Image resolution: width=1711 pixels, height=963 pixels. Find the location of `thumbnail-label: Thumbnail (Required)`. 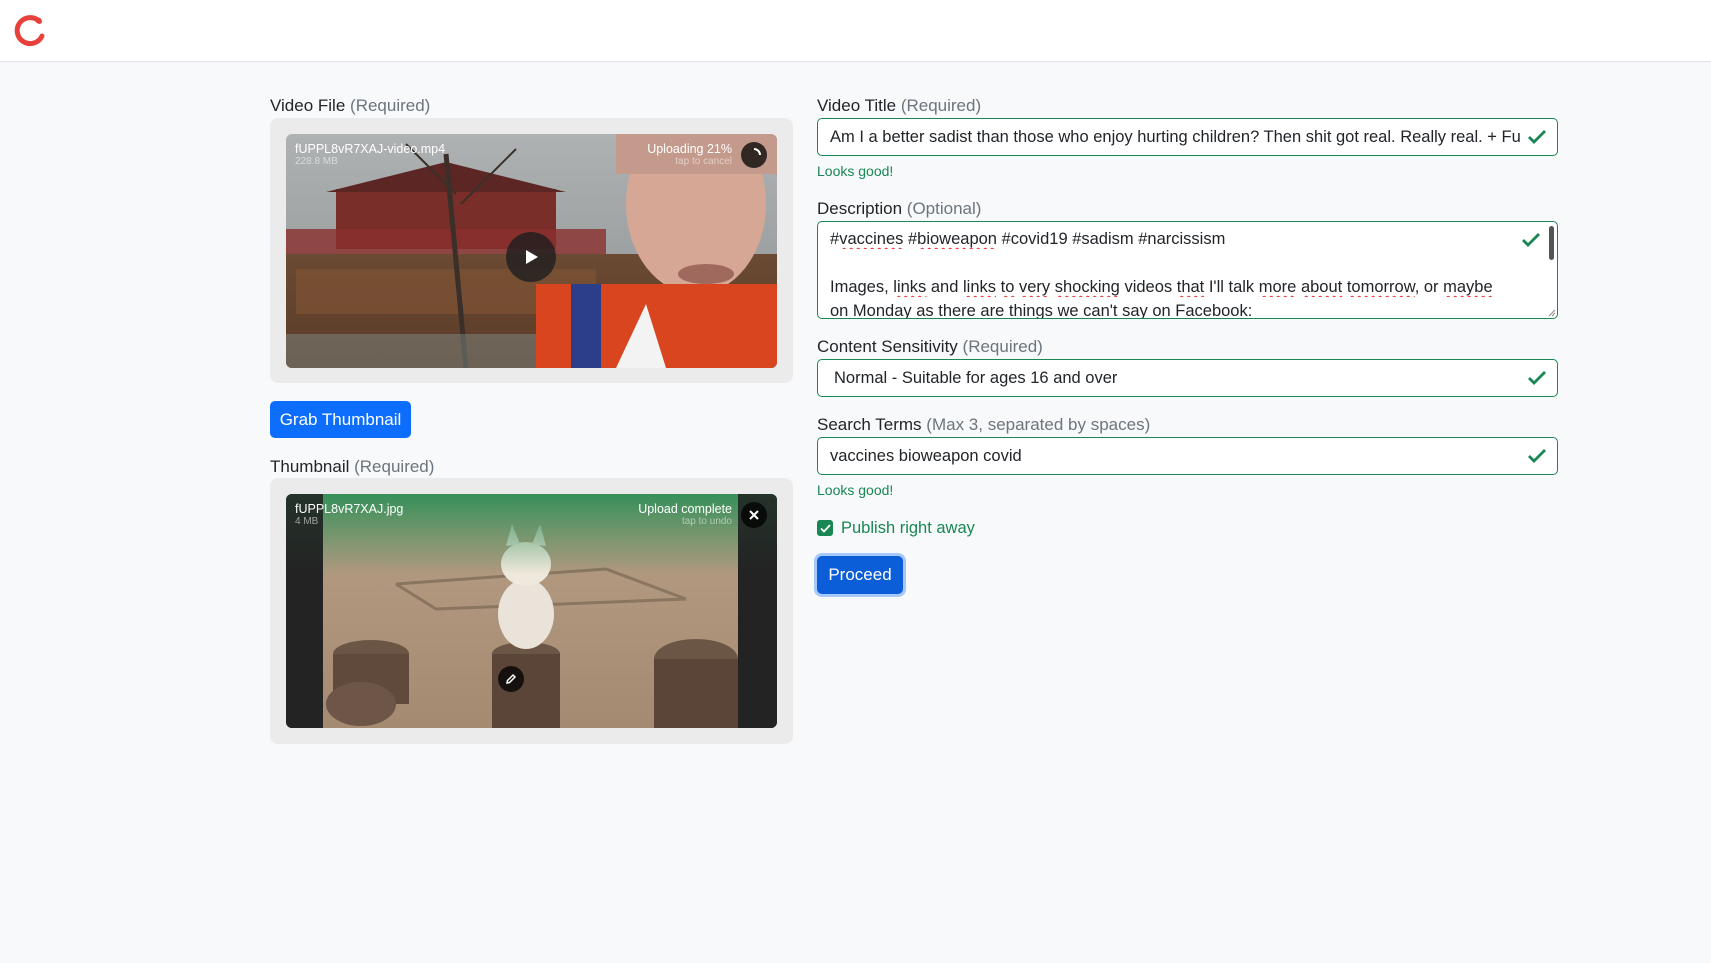

thumbnail-label: Thumbnail (Required) is located at coordinates (352, 466).